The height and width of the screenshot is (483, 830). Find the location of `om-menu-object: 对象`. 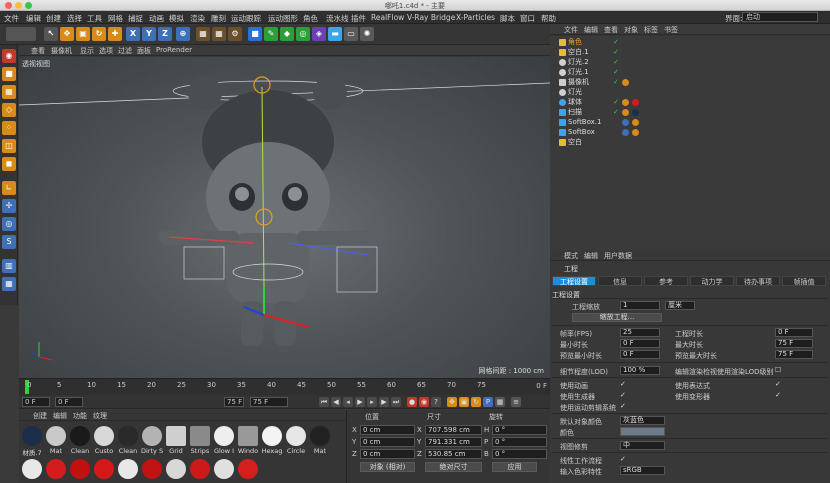

om-menu-object: 对象 is located at coordinates (631, 30).